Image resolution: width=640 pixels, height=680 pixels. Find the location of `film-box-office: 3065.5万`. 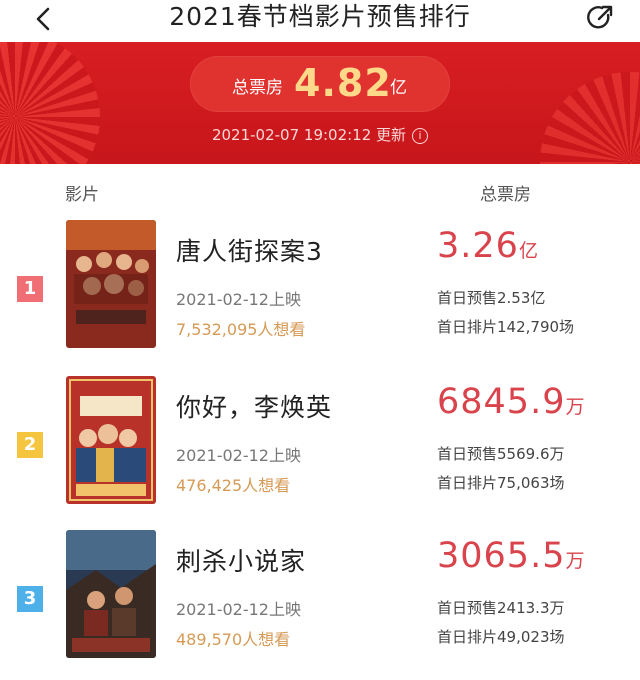

film-box-office: 3065.5万 is located at coordinates (510, 556).